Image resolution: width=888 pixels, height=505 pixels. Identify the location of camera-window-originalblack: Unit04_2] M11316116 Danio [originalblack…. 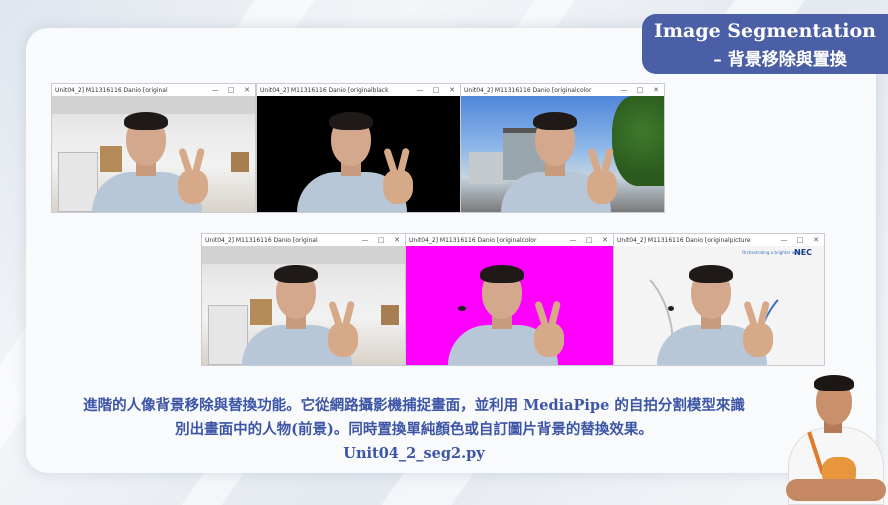
(358, 148).